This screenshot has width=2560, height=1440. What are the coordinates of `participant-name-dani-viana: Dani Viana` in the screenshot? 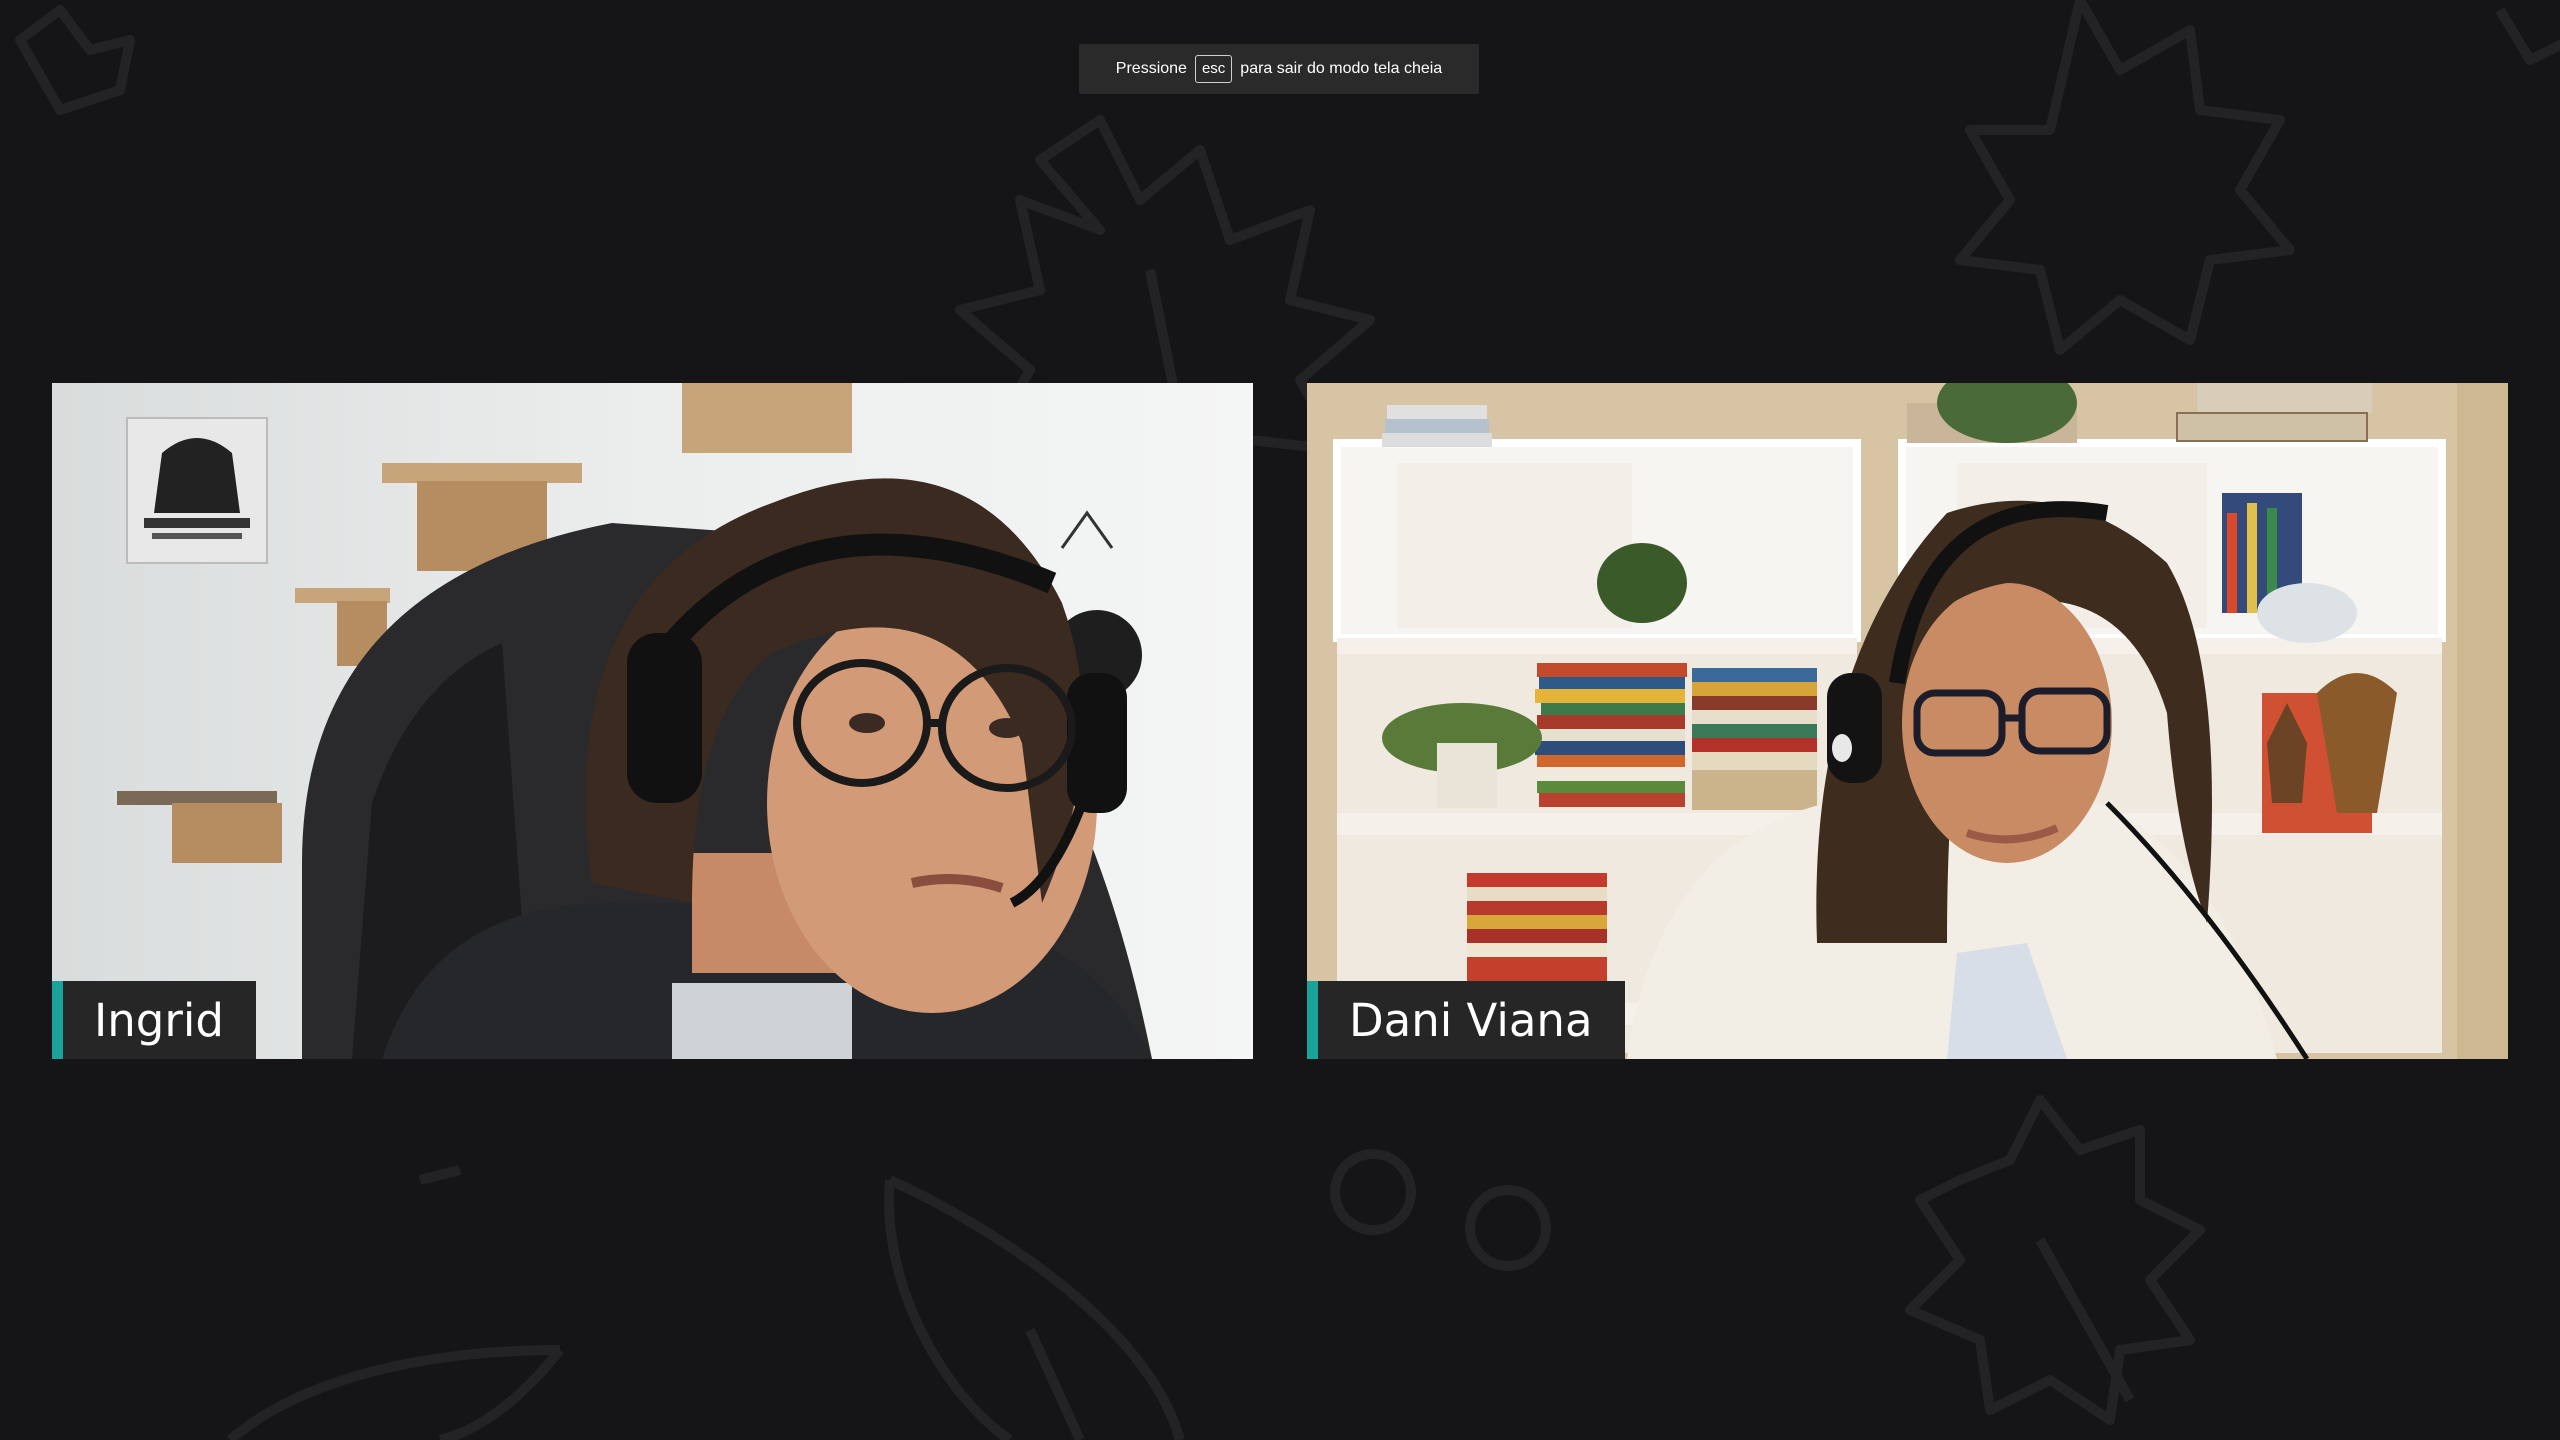 It's located at (1466, 1020).